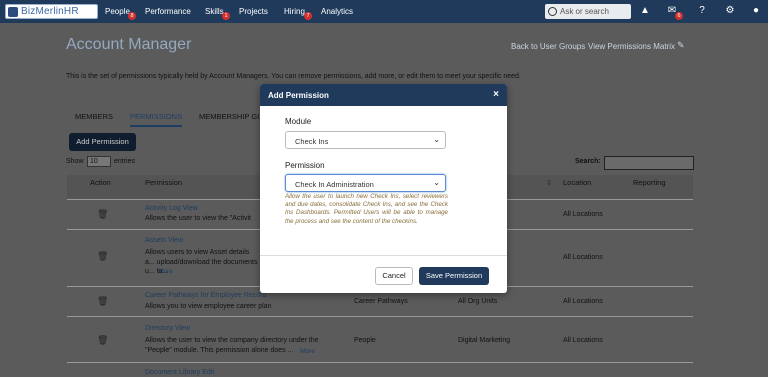 This screenshot has height=377, width=768. What do you see at coordinates (584, 11) in the screenshot?
I see `global-search-placeholder: Ask or search` at bounding box center [584, 11].